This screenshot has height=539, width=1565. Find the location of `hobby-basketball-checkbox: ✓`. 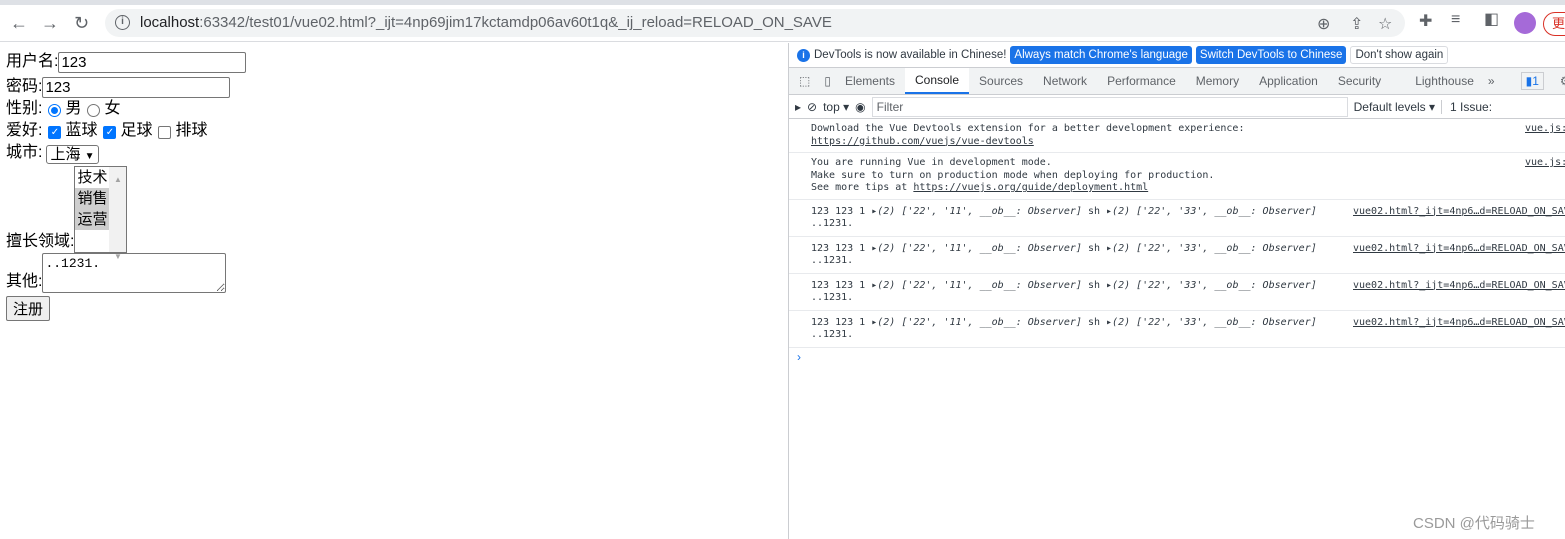

hobby-basketball-checkbox: ✓ is located at coordinates (55, 132).